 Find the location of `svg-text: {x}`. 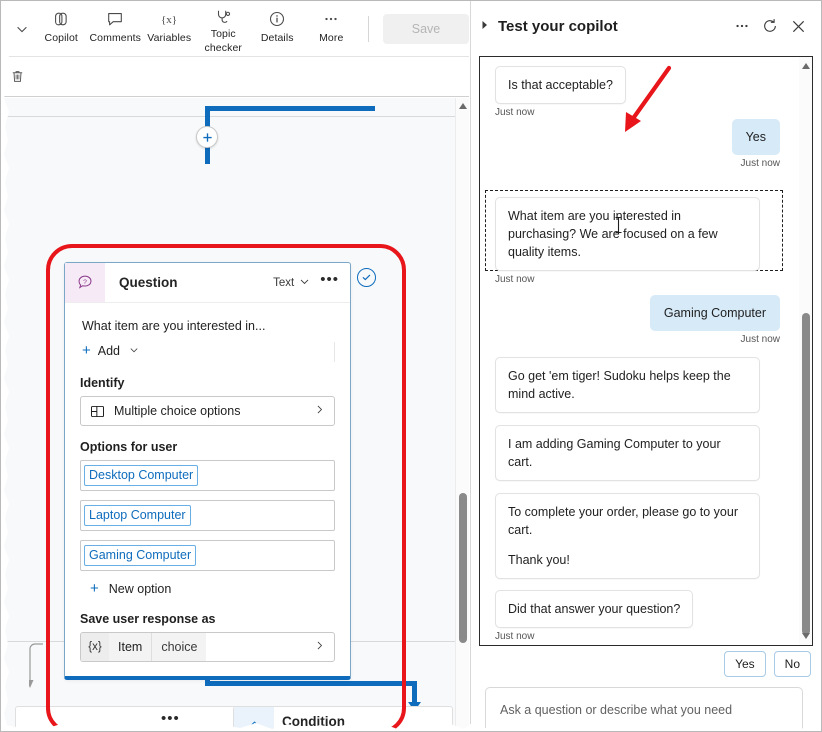

svg-text: {x} is located at coordinates (169, 20).